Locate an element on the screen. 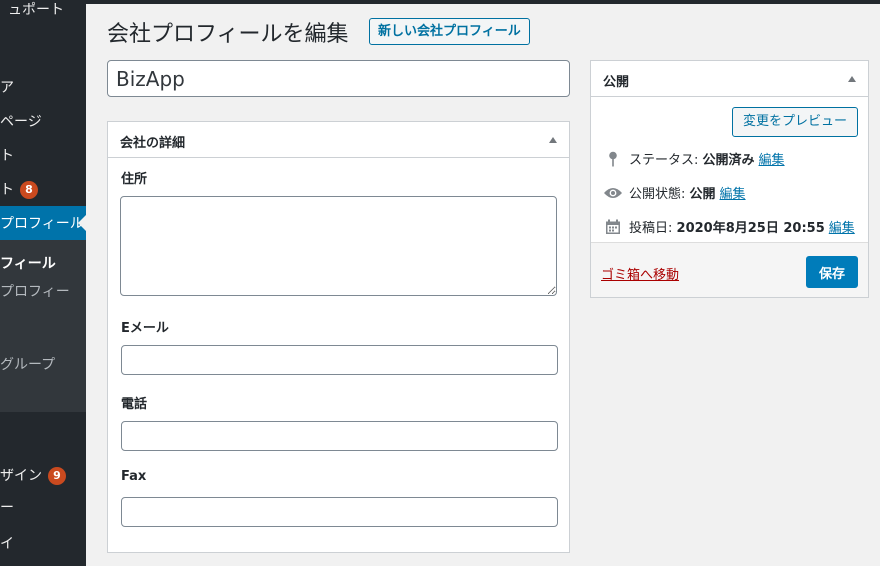 The width and height of the screenshot is (880, 566). phone-input is located at coordinates (339, 436).